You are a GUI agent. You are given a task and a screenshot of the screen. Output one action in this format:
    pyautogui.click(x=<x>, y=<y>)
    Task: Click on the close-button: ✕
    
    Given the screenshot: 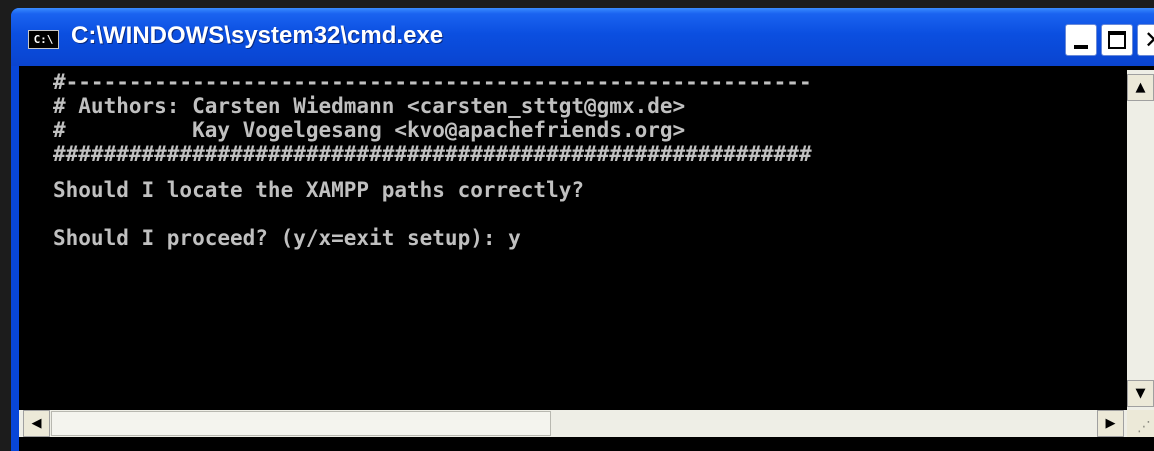 What is the action you would take?
    pyautogui.click(x=1145, y=40)
    